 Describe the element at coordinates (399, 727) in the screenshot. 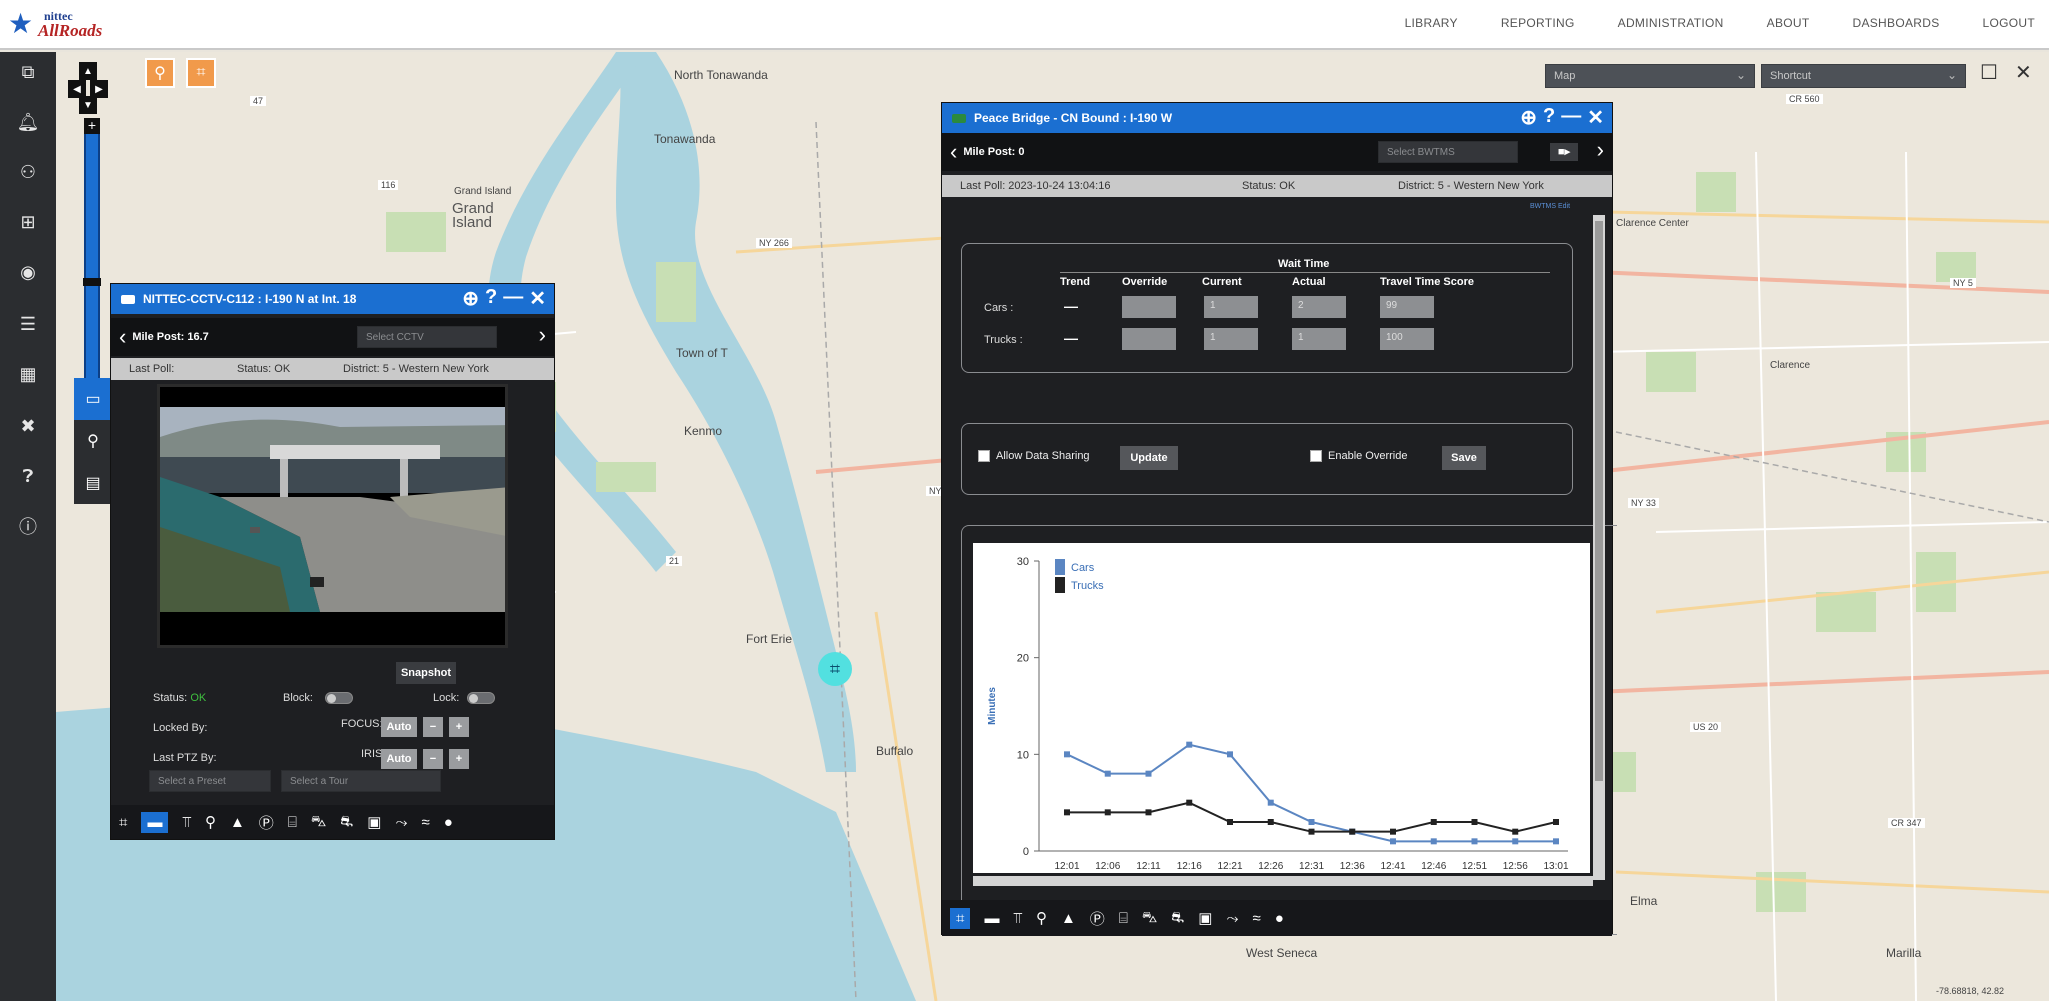

I see `focus-auto-button: Auto` at that location.